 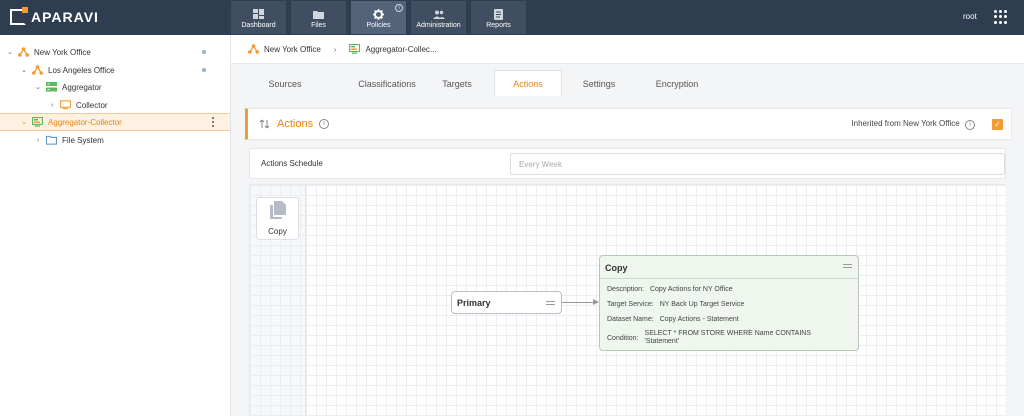 What do you see at coordinates (85, 122) in the screenshot?
I see `tree-item-label: Aggregator-Collector` at bounding box center [85, 122].